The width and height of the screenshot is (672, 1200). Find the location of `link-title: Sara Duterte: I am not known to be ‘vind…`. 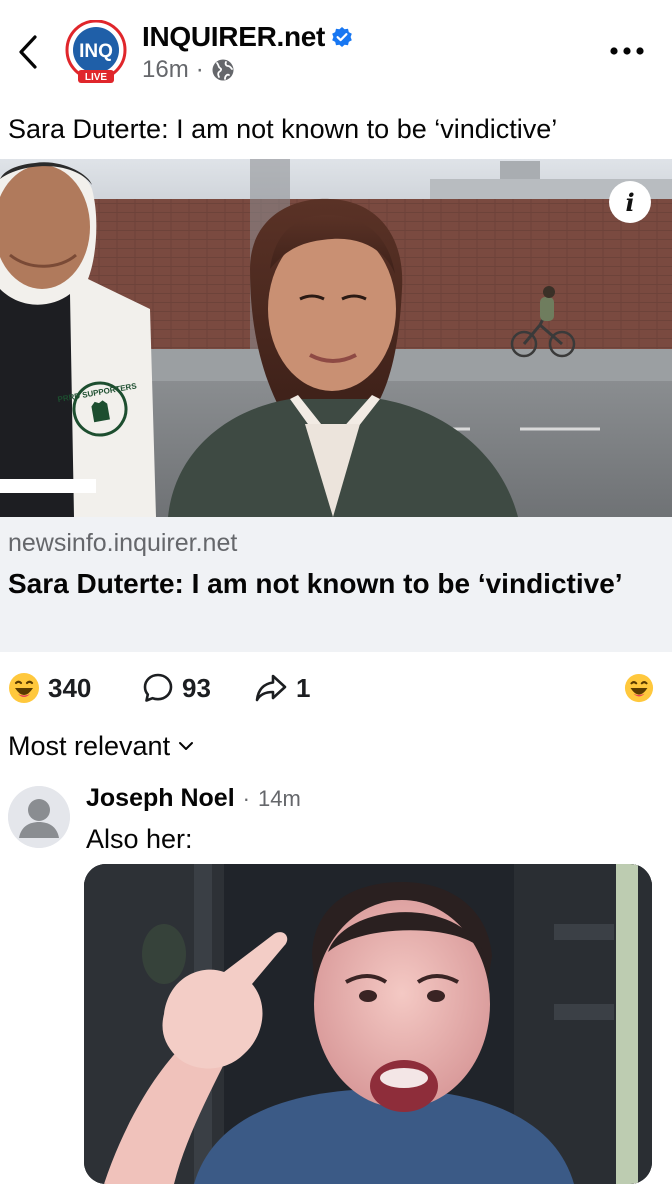

link-title: Sara Duterte: I am not known to be ‘vind… is located at coordinates (315, 583).